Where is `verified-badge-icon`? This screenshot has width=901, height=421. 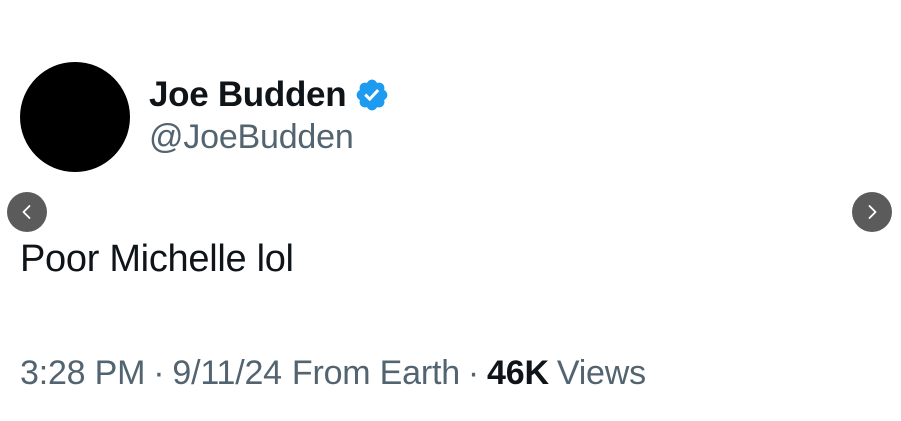 verified-badge-icon is located at coordinates (372, 95).